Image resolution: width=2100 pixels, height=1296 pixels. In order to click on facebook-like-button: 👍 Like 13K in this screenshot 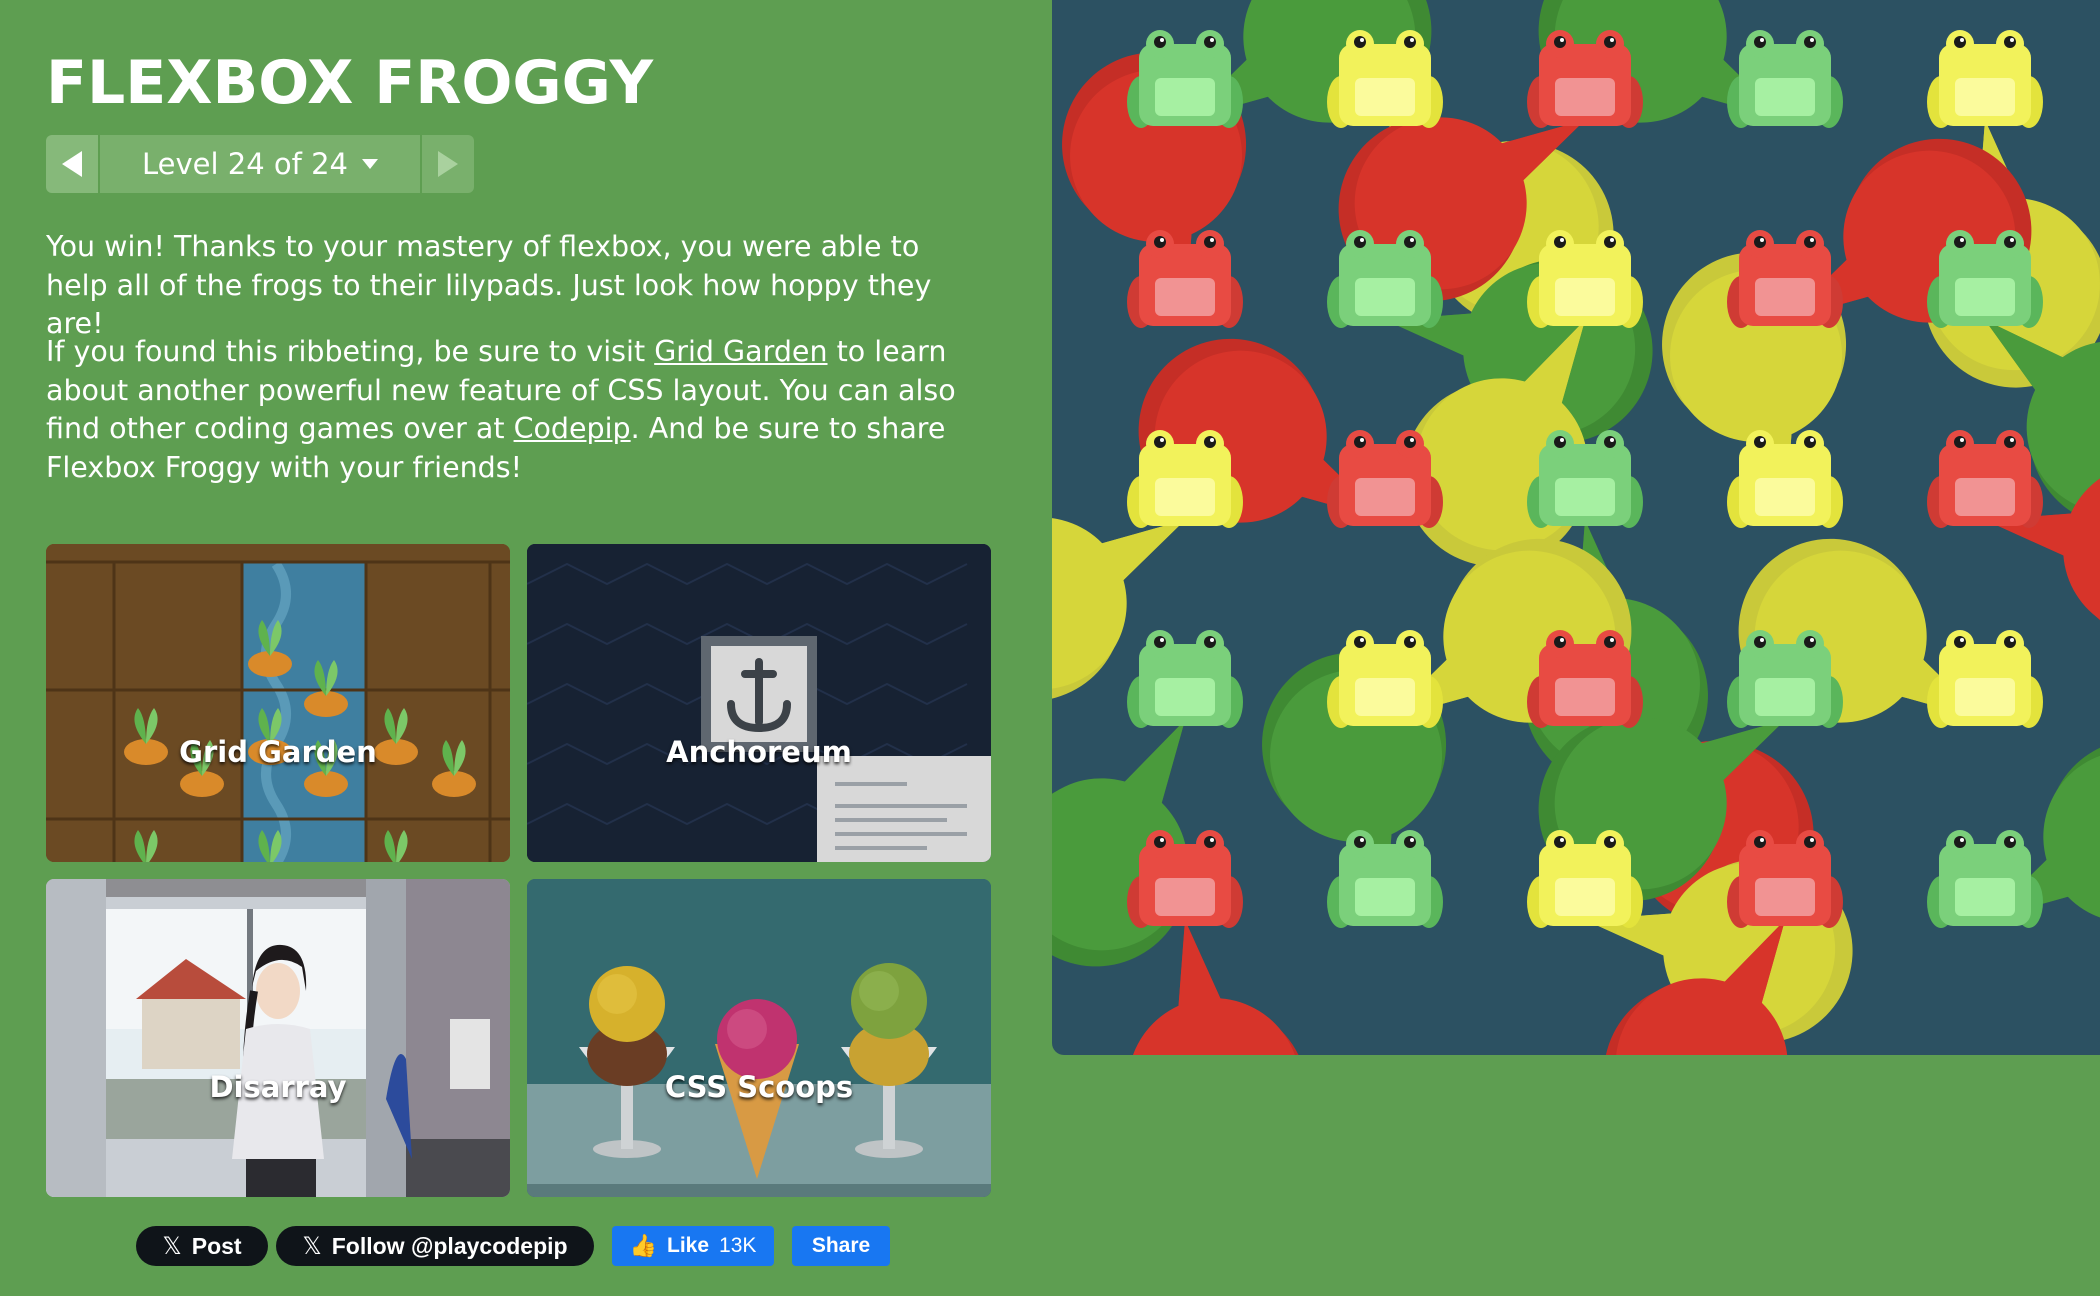, I will do `click(693, 1246)`.